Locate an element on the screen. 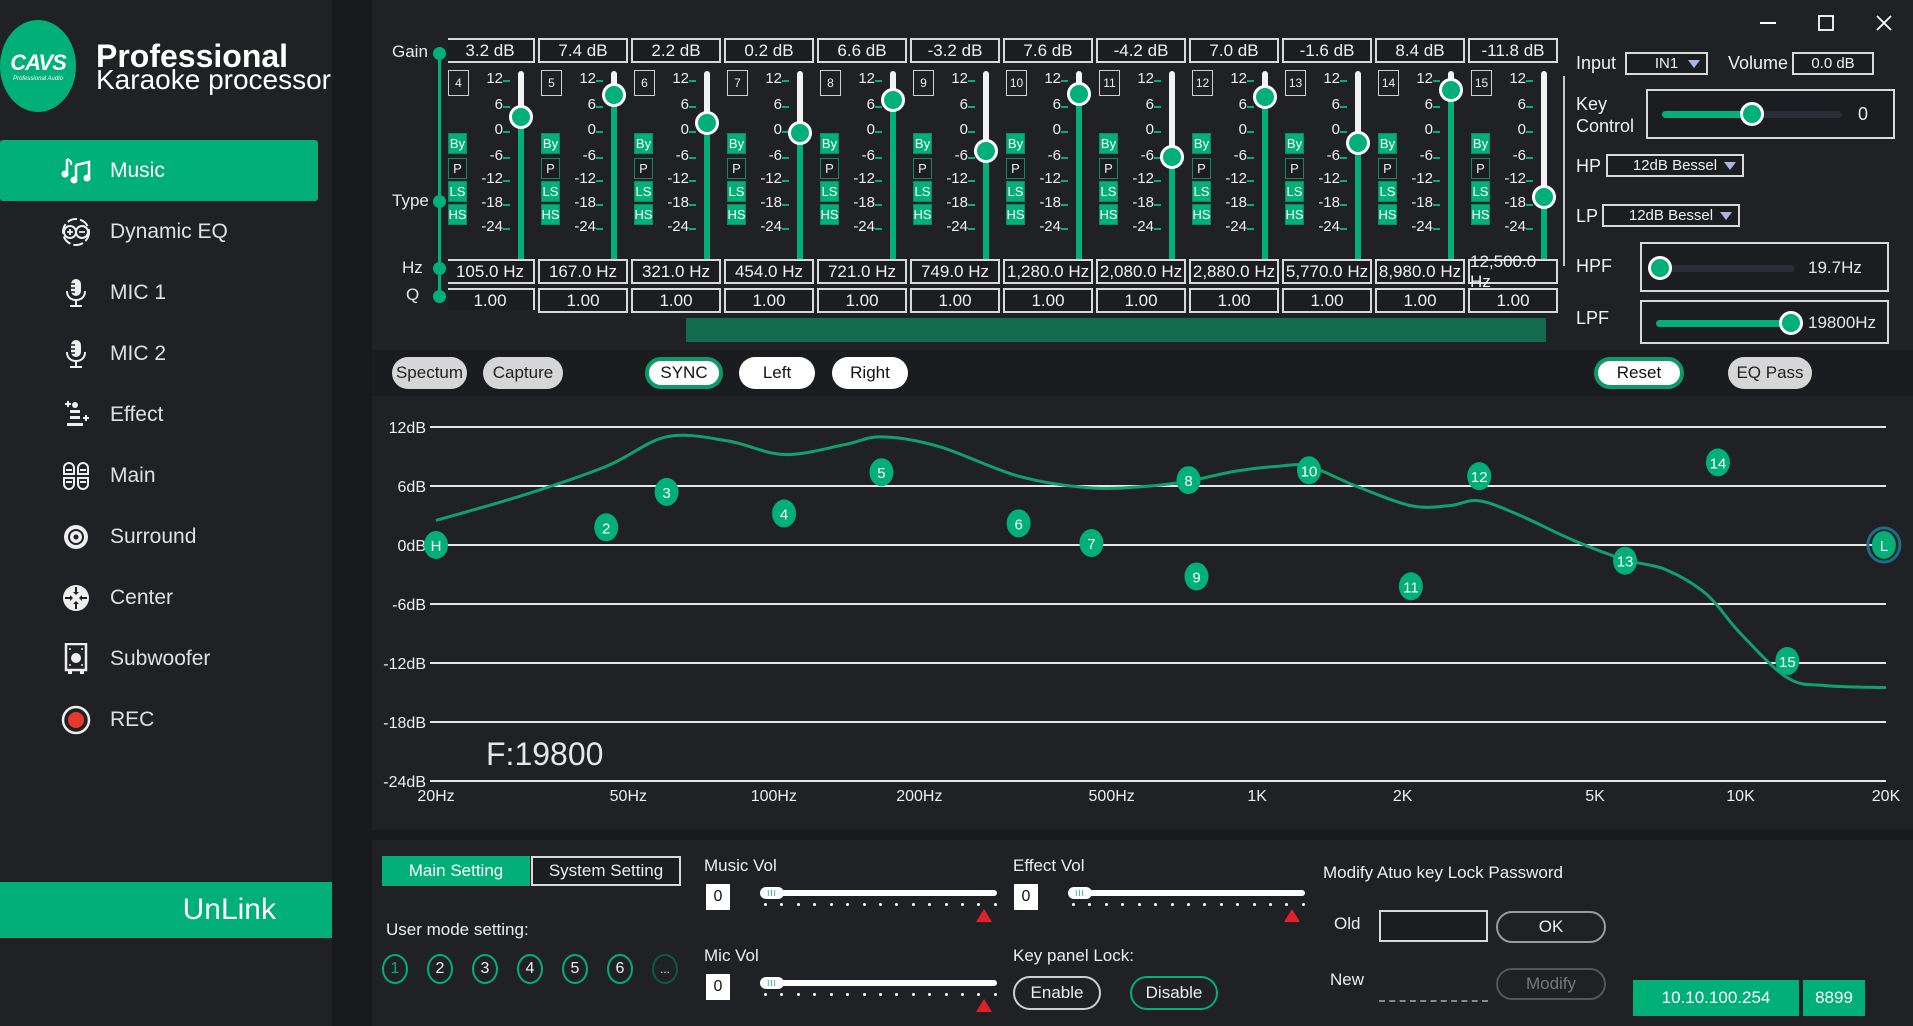 The image size is (1913, 1026). user-mode-button: 1 is located at coordinates (395, 969).